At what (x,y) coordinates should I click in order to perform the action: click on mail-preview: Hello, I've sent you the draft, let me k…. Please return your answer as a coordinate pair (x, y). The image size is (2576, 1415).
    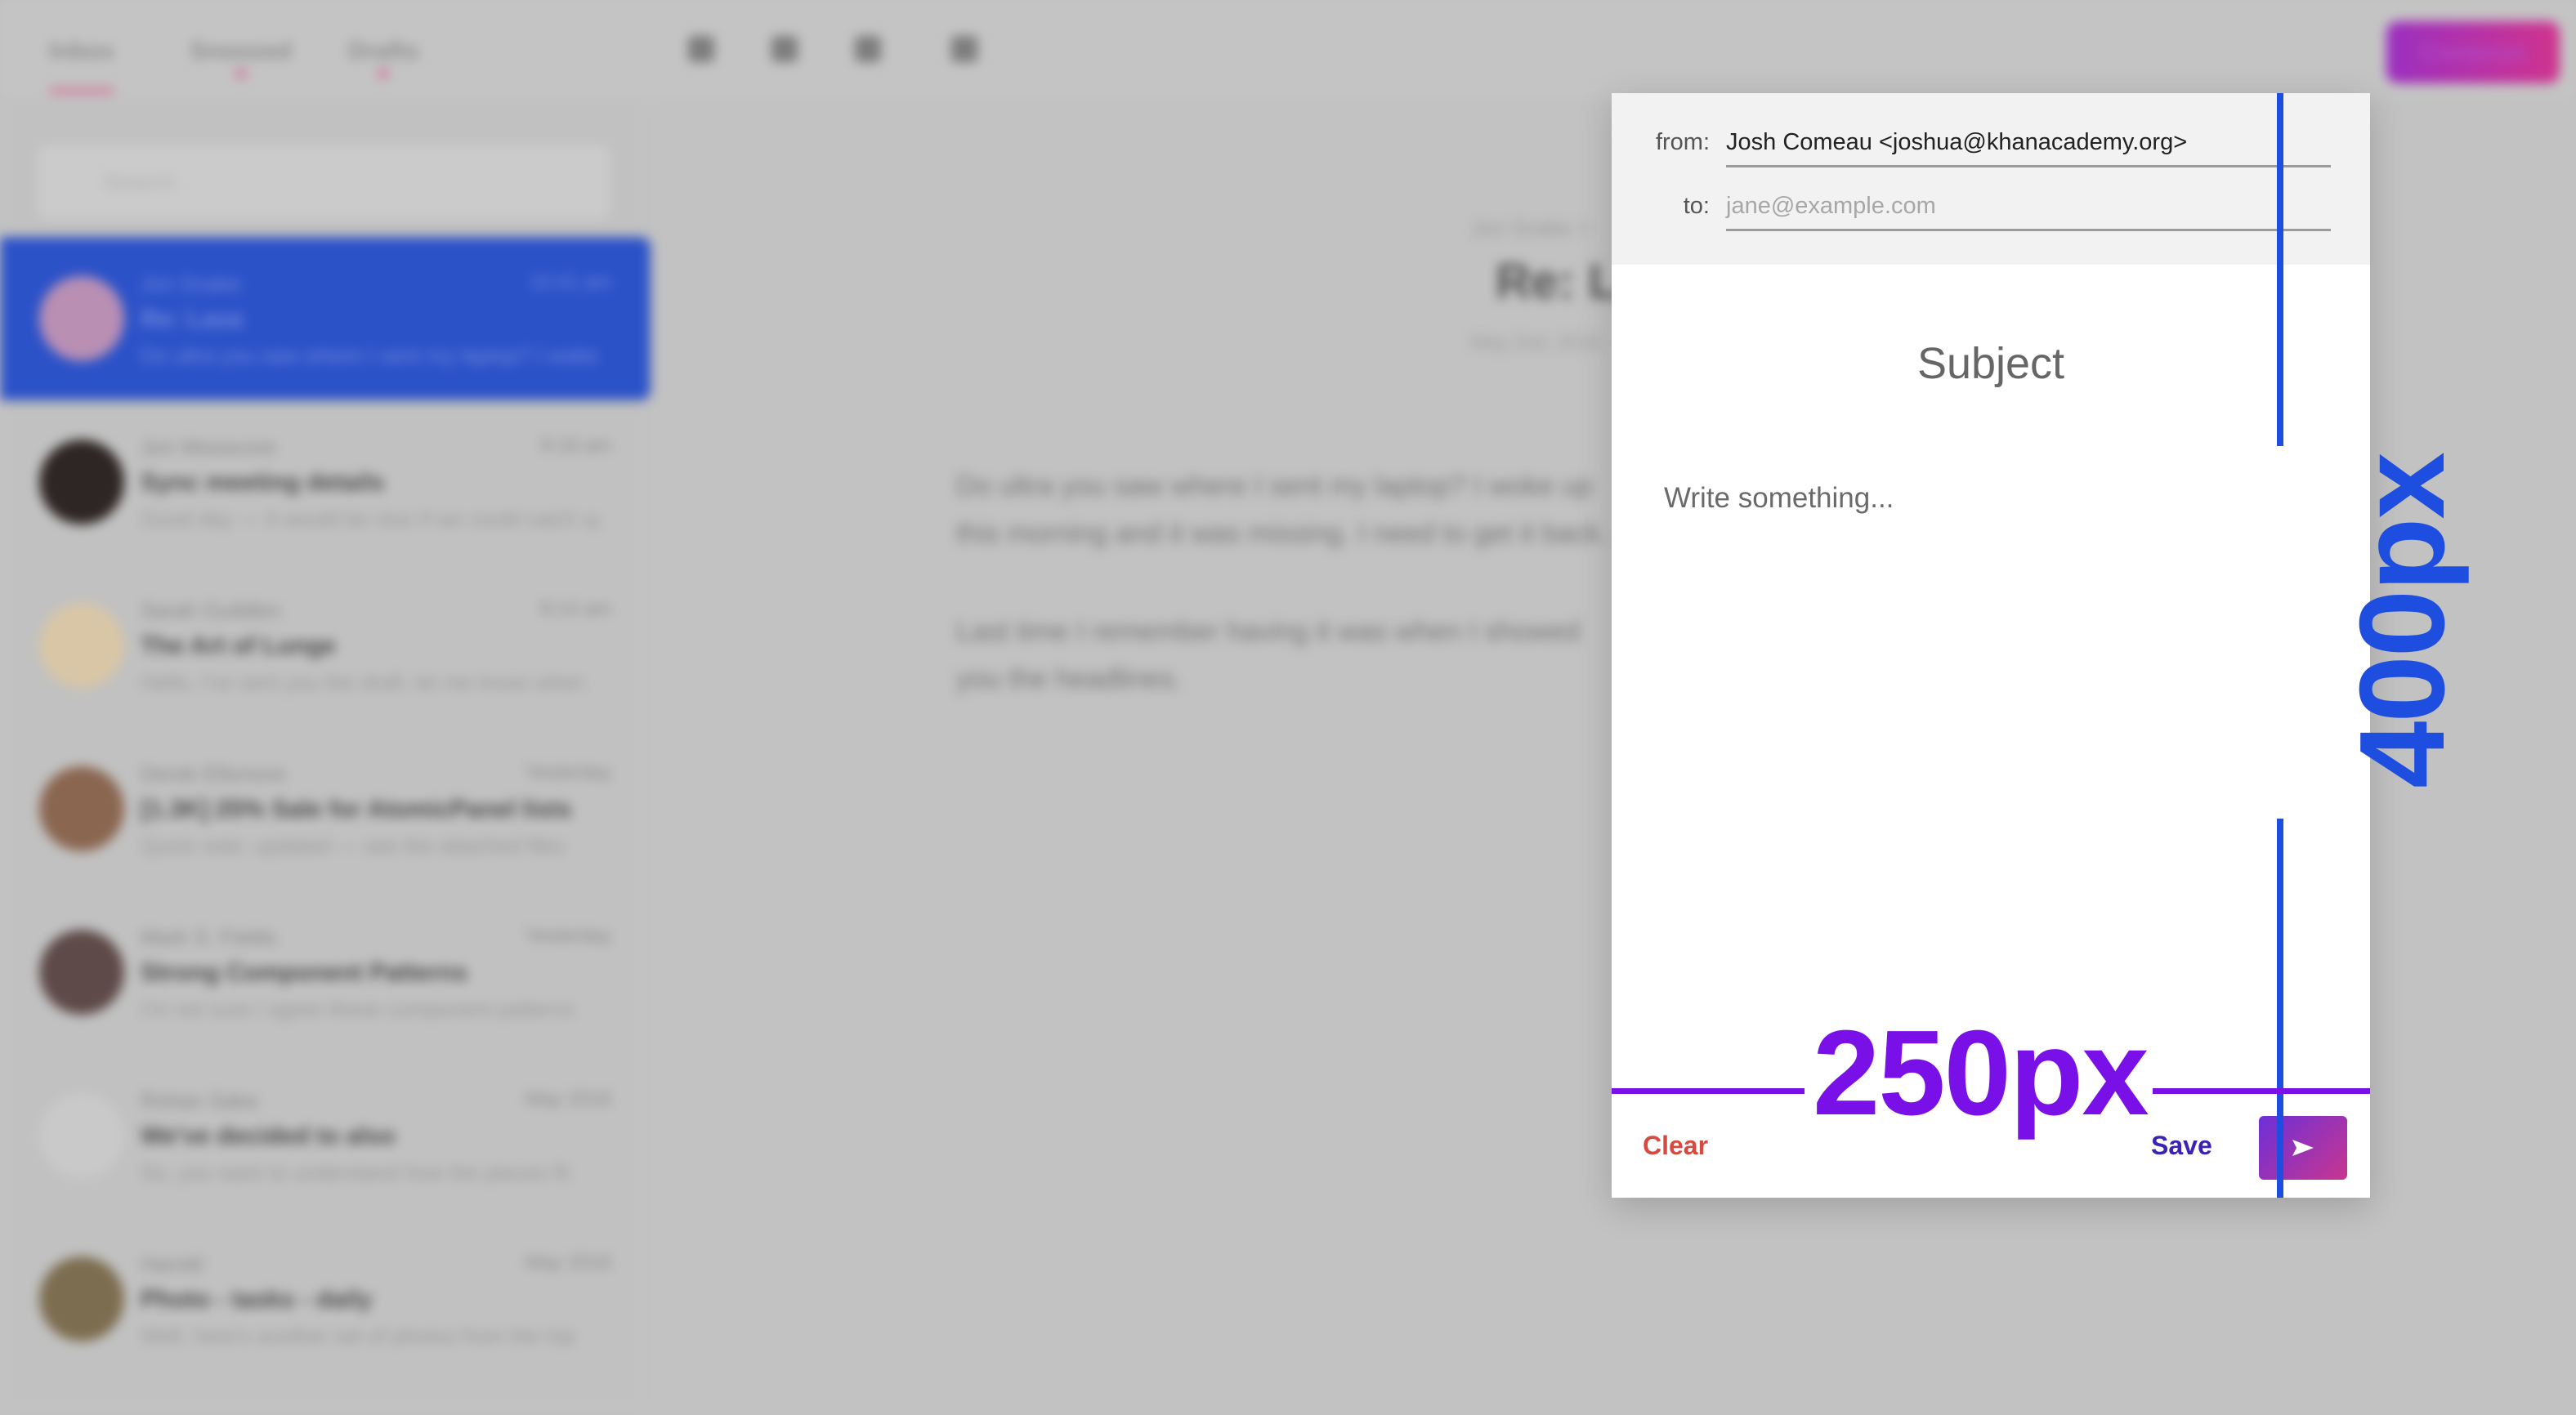
    Looking at the image, I should click on (363, 682).